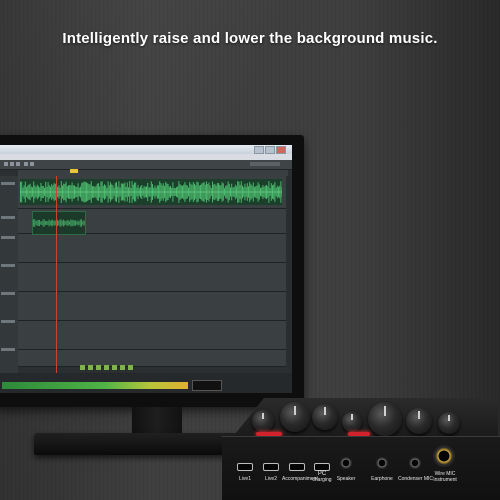  Describe the element at coordinates (9, 278) in the screenshot. I see `track-headers` at that location.